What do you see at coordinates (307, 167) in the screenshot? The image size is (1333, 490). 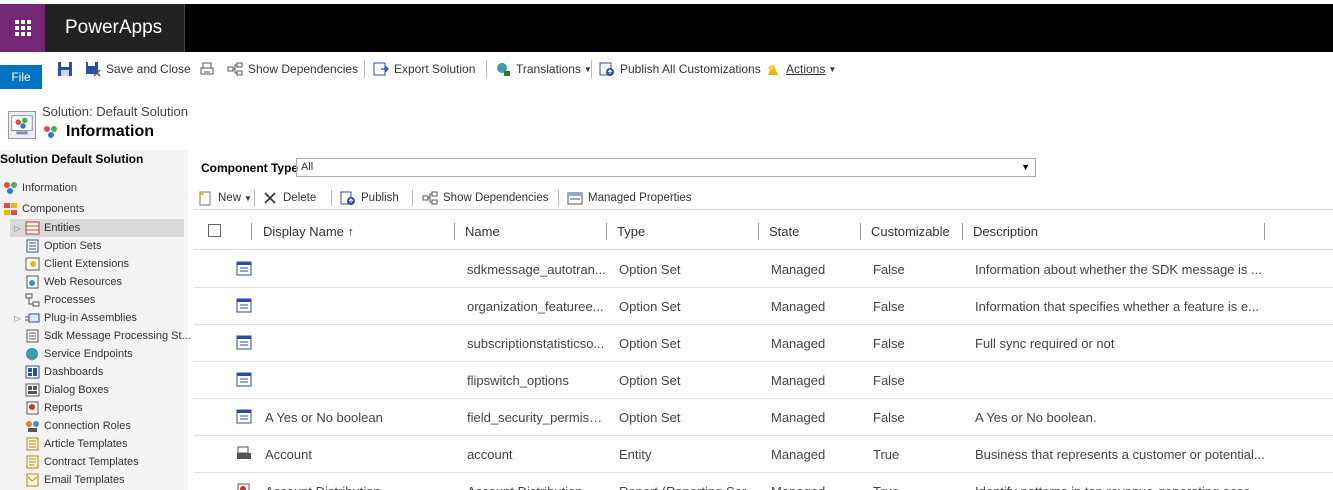 I see `component-type-value: All` at bounding box center [307, 167].